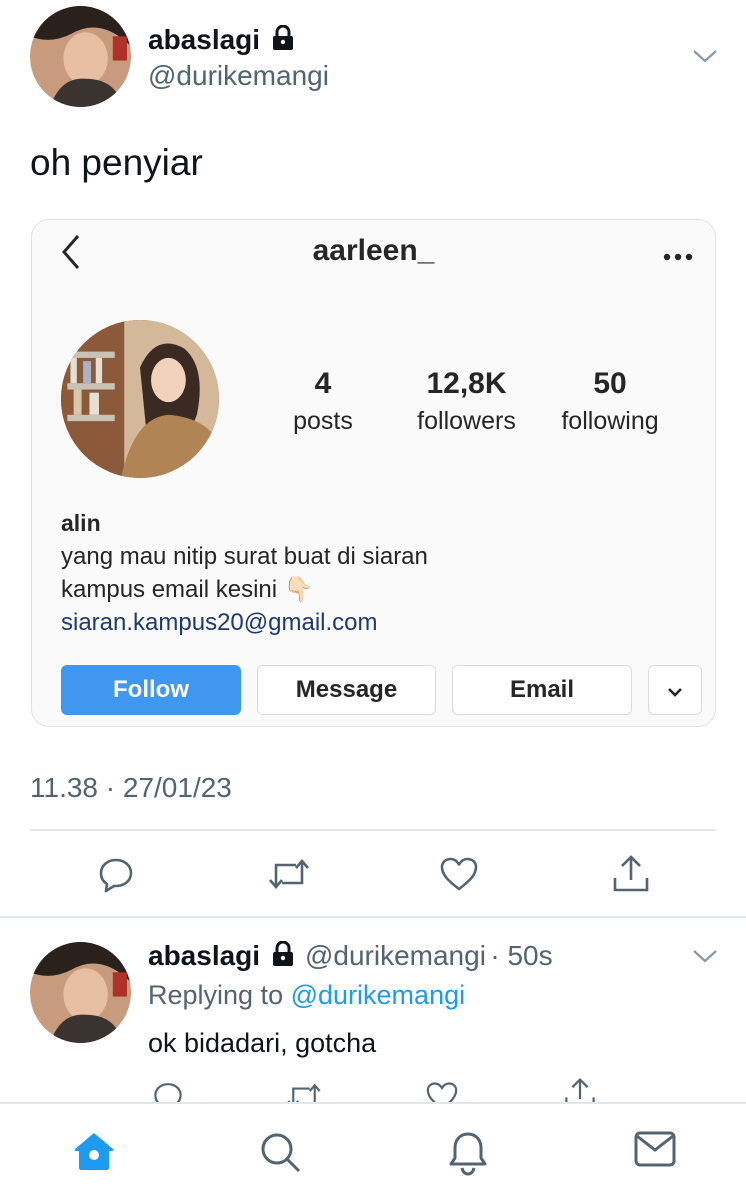 This screenshot has height=1200, width=746. Describe the element at coordinates (346, 690) in the screenshot. I see `message-button: Message` at that location.